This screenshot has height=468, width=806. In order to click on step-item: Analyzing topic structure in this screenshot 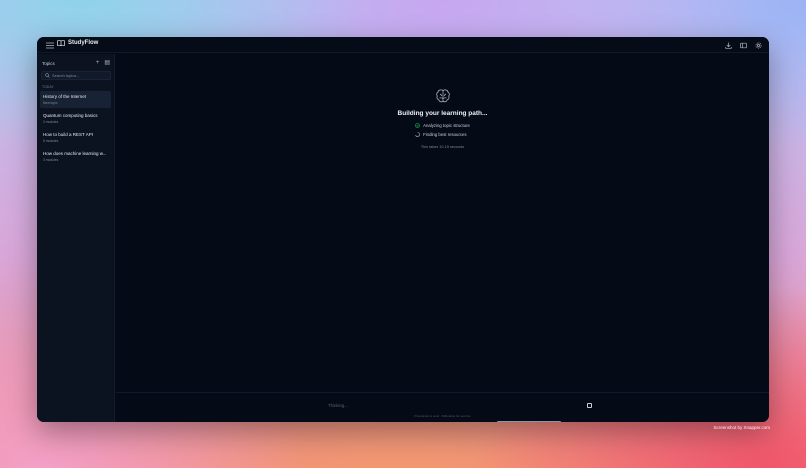, I will do `click(442, 125)`.